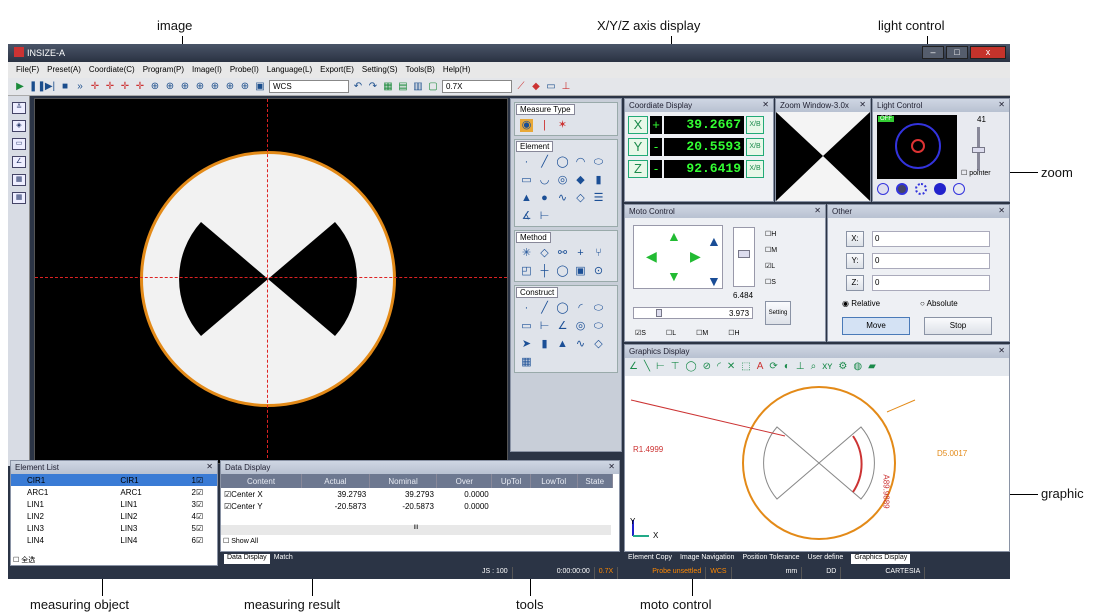  I want to click on column-header: Over, so click(464, 481).